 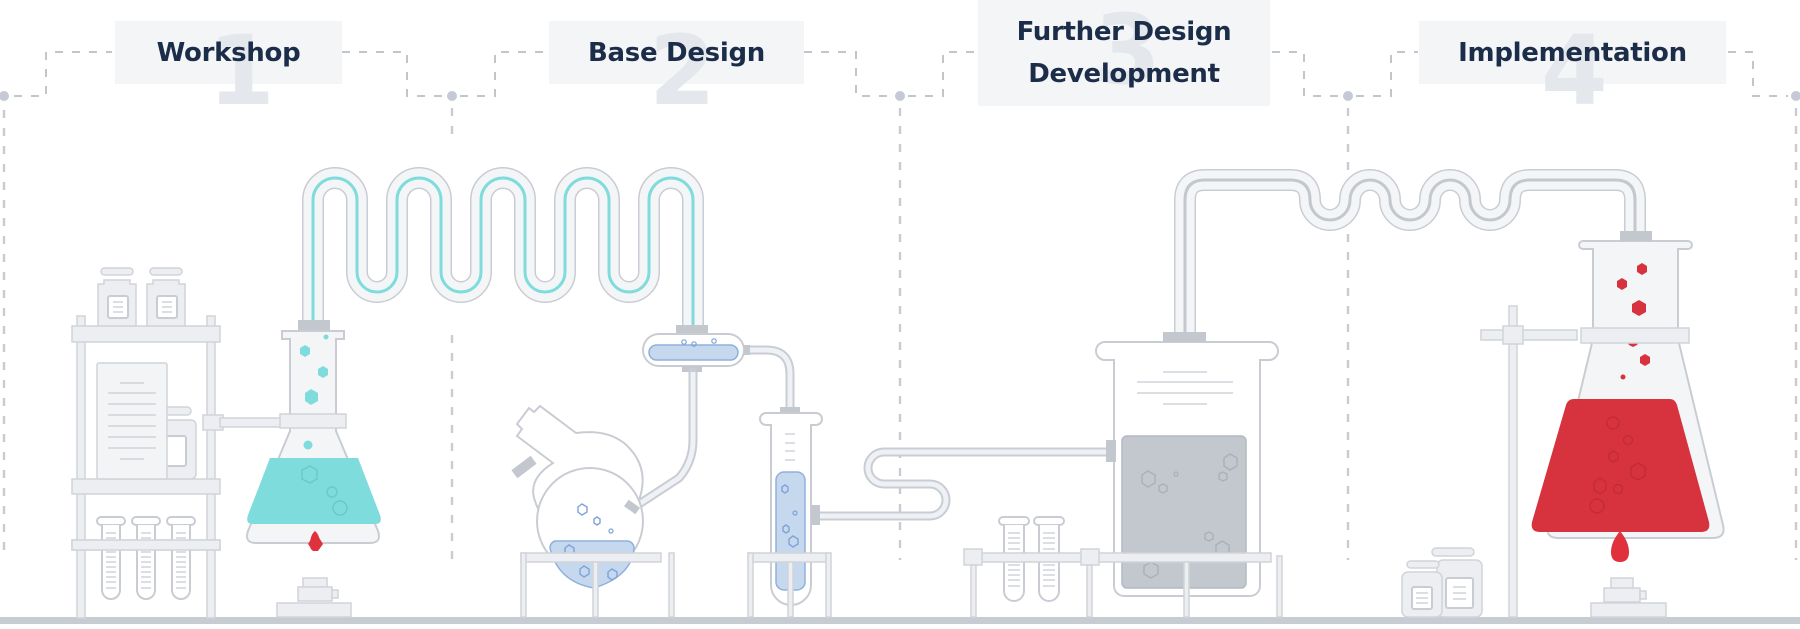 I want to click on coil-tube-teal, so click(x=503, y=247).